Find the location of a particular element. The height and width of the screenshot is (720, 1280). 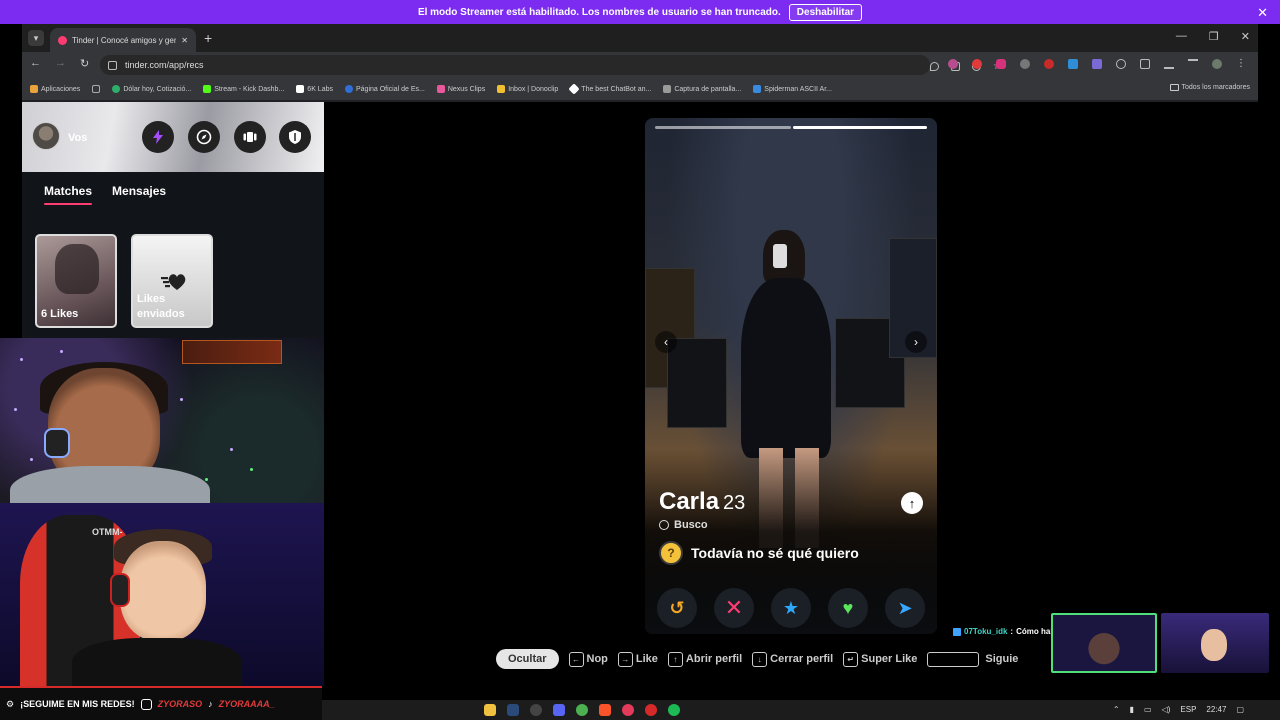

window-controls: — ❐ ✕ is located at coordinates (1213, 36).